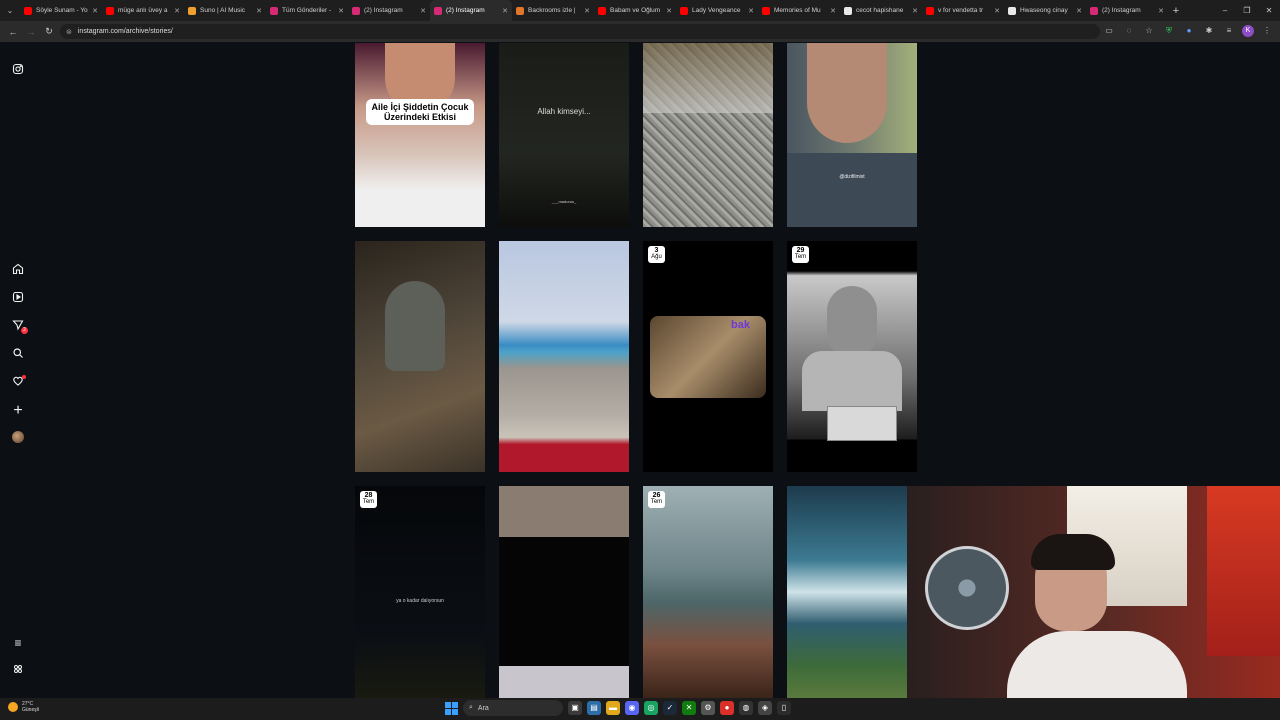 Image resolution: width=1280 pixels, height=720 pixels. I want to click on profile-avatar: K, so click(1248, 31).